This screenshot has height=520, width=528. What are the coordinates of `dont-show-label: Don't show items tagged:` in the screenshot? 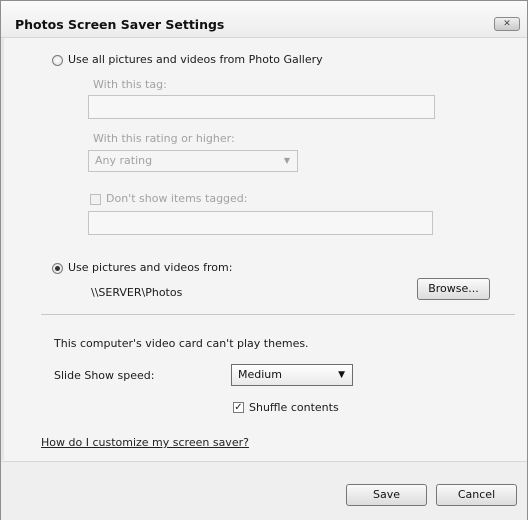 It's located at (177, 198).